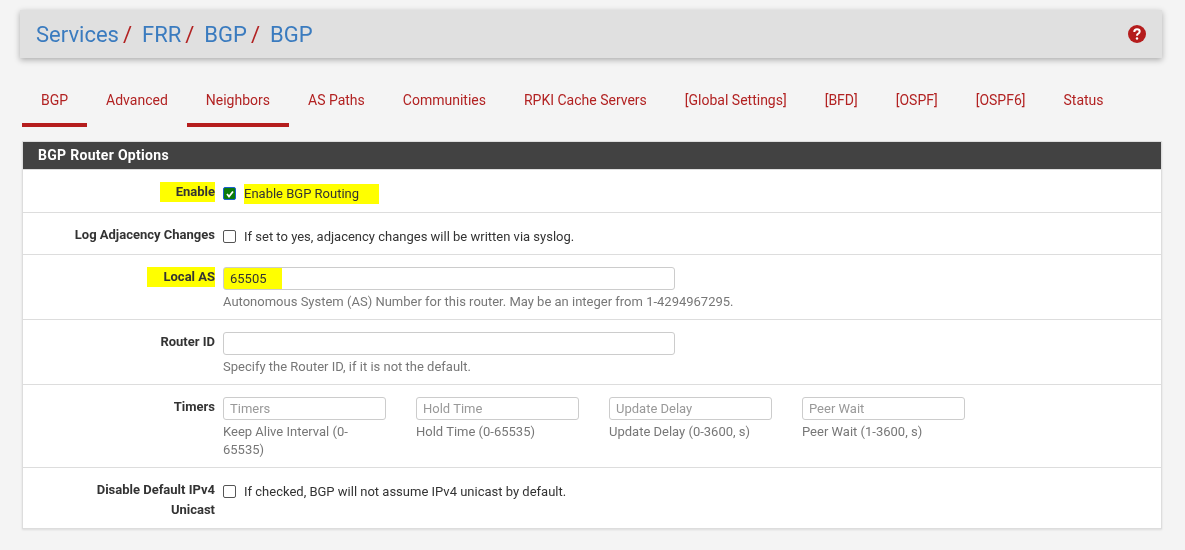  What do you see at coordinates (883, 408) in the screenshot?
I see `input-field: Peer Wait` at bounding box center [883, 408].